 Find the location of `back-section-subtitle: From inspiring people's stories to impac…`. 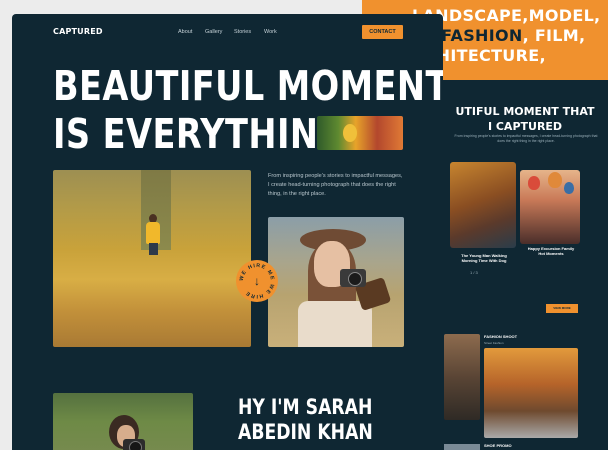

back-section-subtitle: From inspiring people's stories to impac… is located at coordinates (526, 138).